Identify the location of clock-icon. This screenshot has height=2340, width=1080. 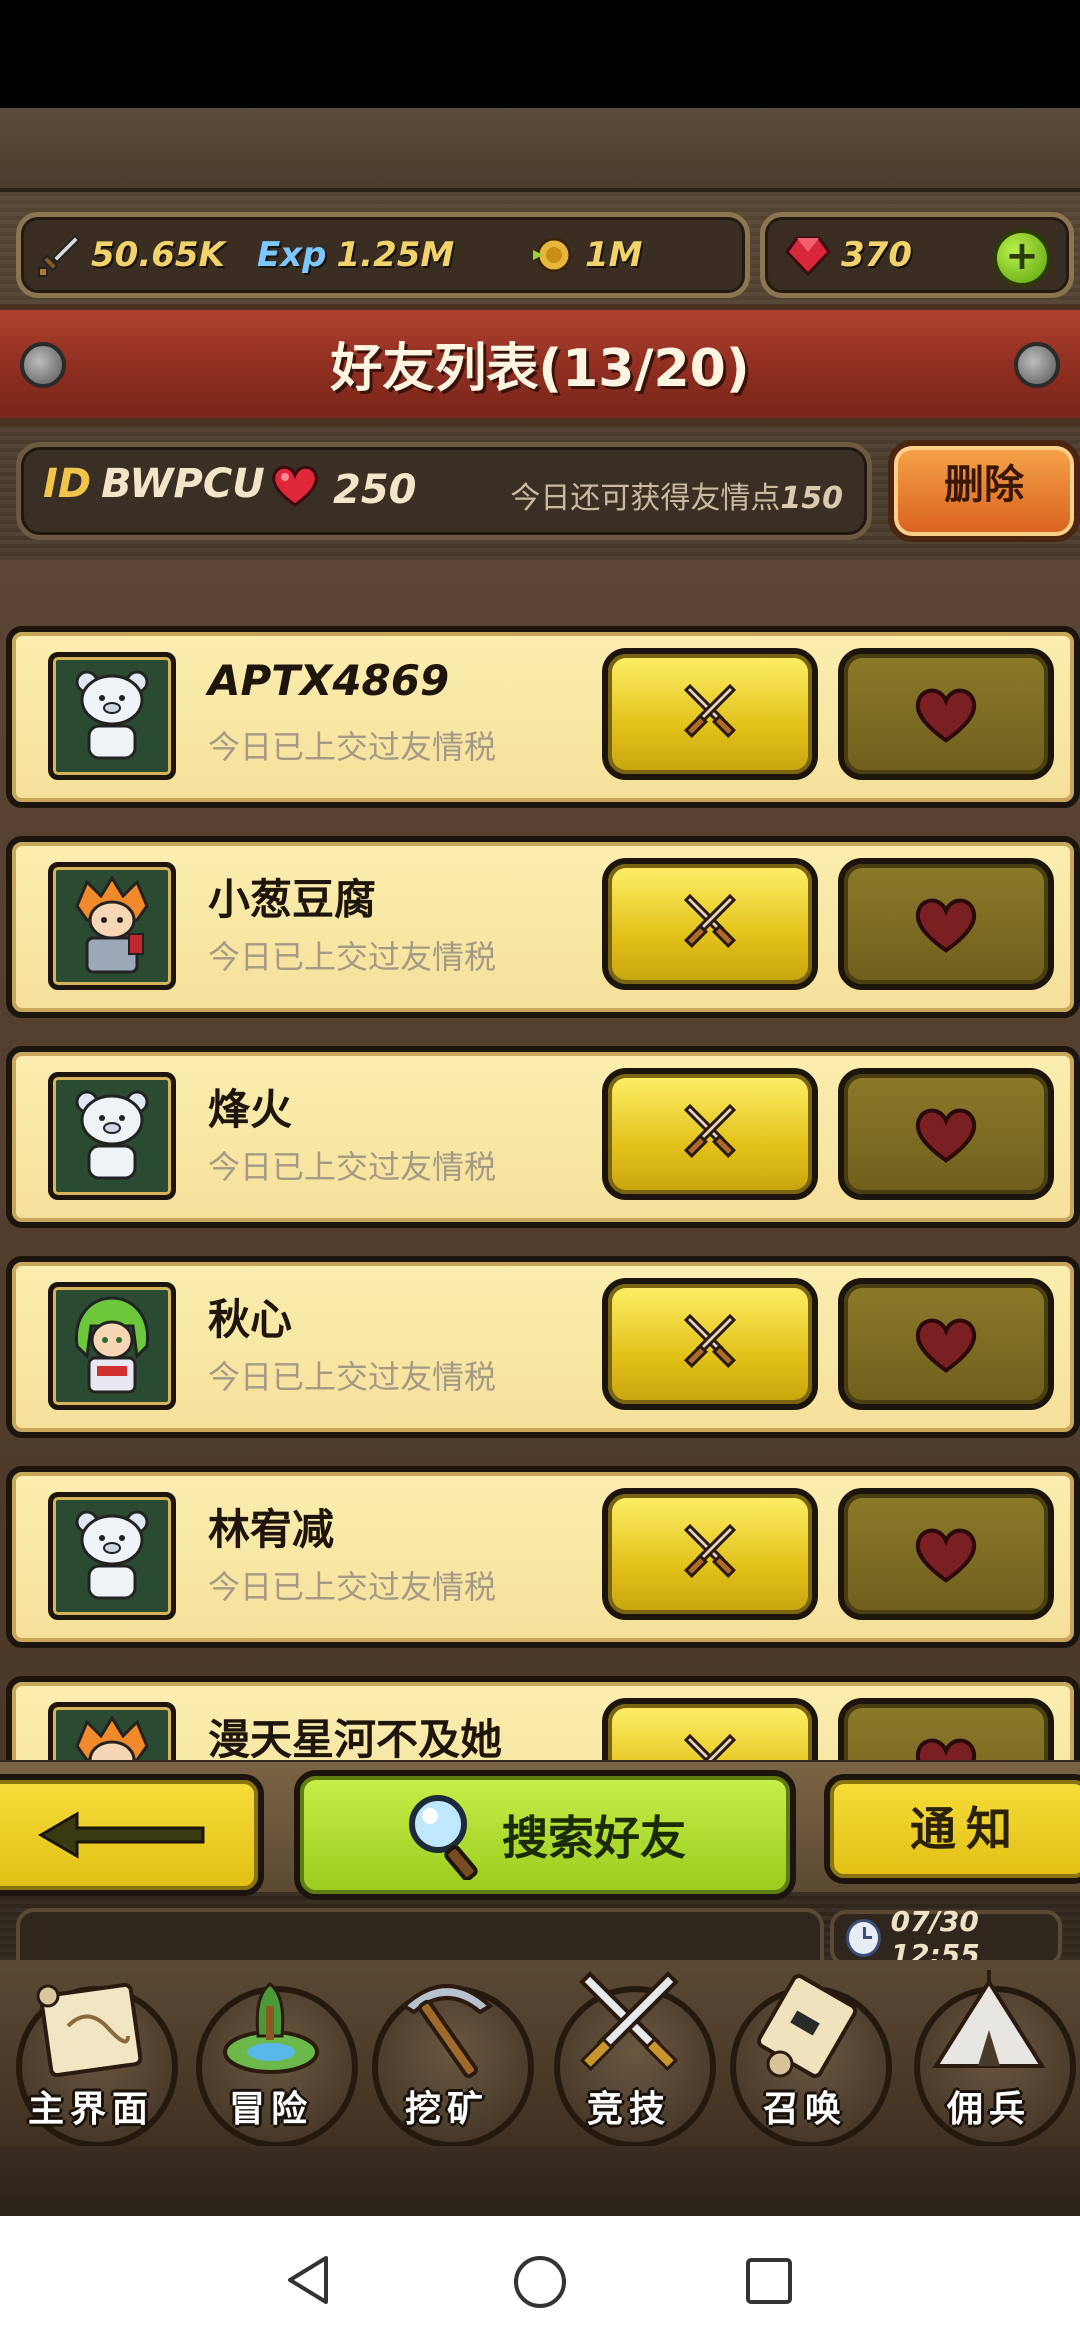
(863, 1938).